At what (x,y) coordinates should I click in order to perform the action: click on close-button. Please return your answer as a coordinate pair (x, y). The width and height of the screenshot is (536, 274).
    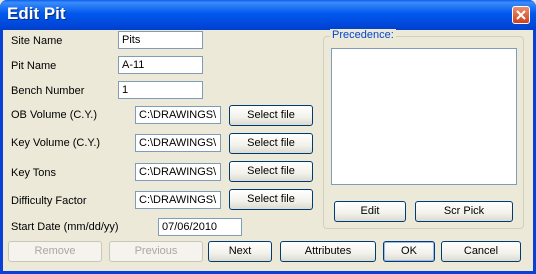
    Looking at the image, I should click on (521, 15).